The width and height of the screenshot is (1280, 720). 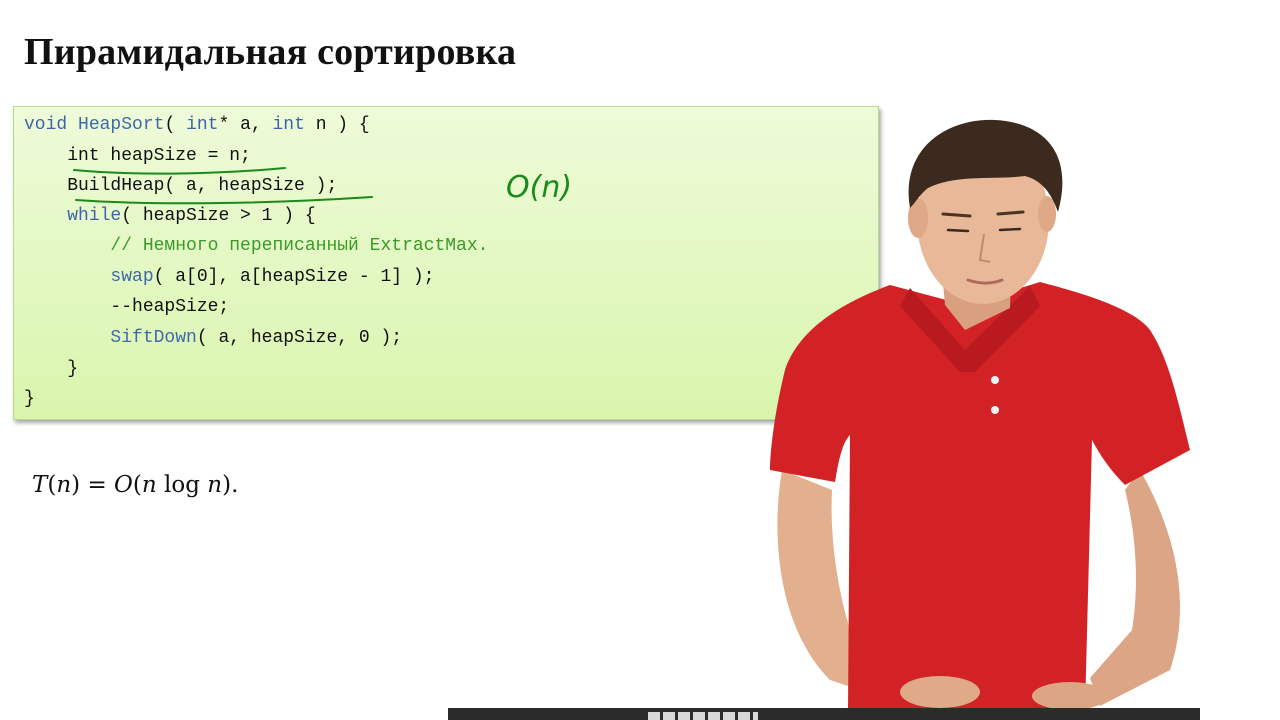 What do you see at coordinates (1047, 214) in the screenshot?
I see `presenter-ear` at bounding box center [1047, 214].